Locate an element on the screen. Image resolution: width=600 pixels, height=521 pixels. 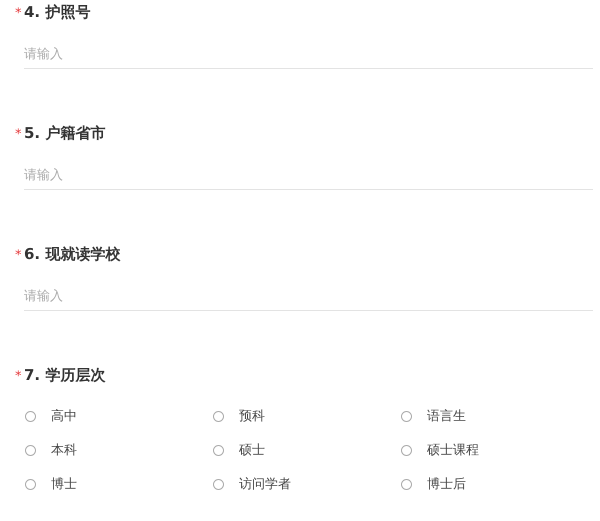
radio-option: 预科 is located at coordinates (238, 416).